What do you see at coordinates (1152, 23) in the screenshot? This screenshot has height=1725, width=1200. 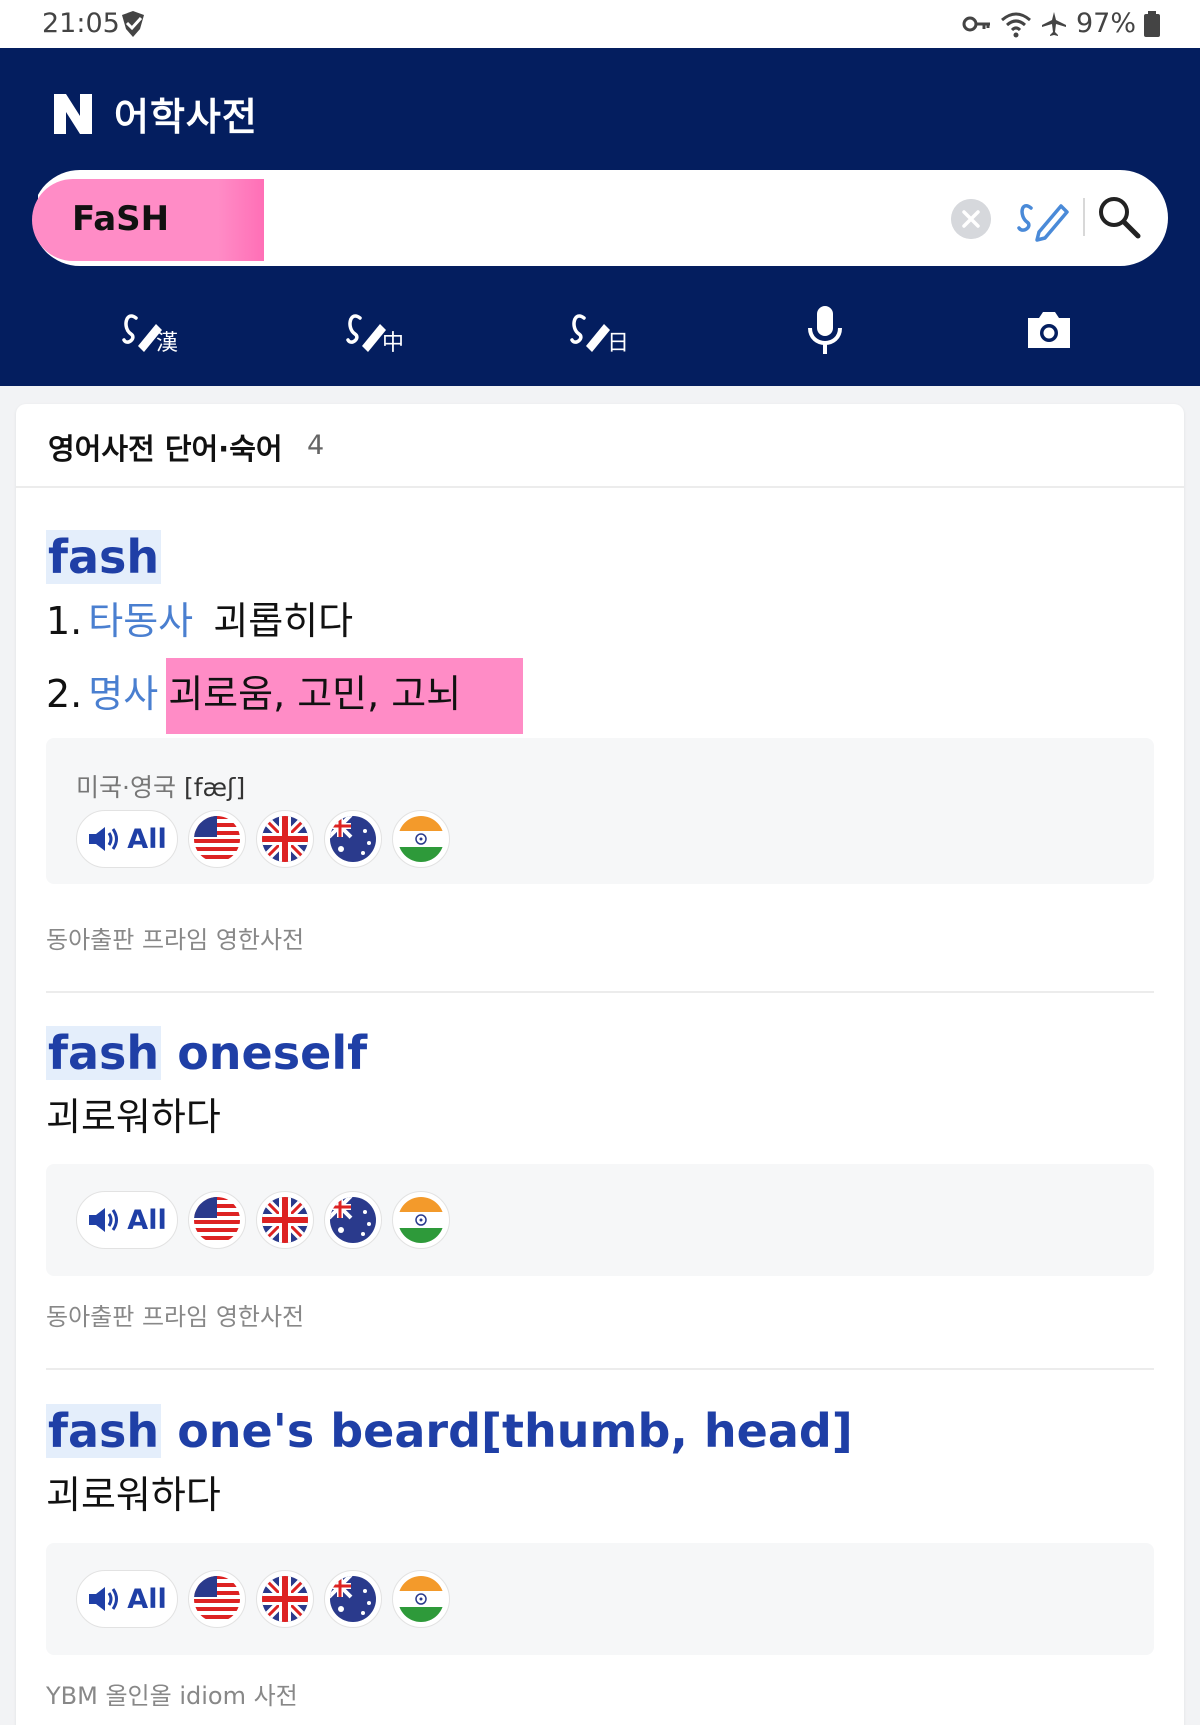 I see `battery-icon` at bounding box center [1152, 23].